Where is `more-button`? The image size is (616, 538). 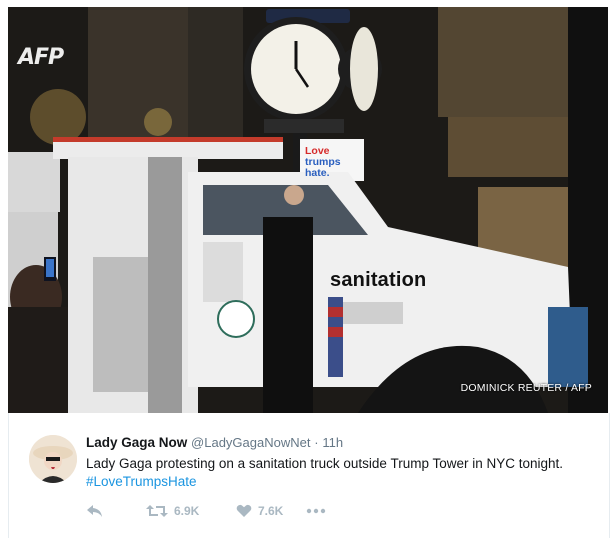 more-button is located at coordinates (316, 511).